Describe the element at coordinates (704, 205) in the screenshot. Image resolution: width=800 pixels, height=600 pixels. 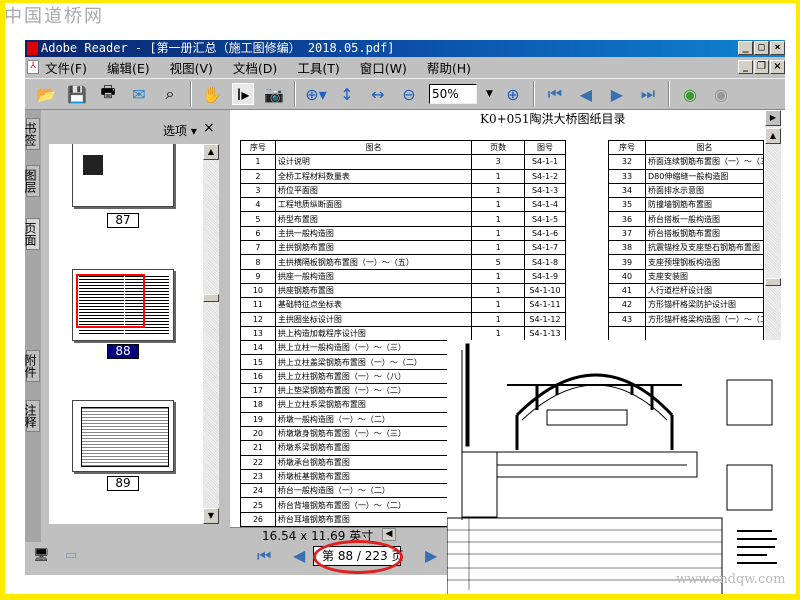
I see `cell-name: 防撞墙钢筋布置图` at that location.